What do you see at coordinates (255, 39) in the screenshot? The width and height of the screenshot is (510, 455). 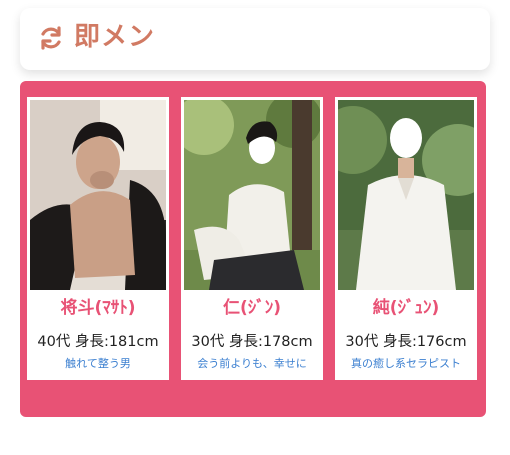 I see `section-header: 即メン` at bounding box center [255, 39].